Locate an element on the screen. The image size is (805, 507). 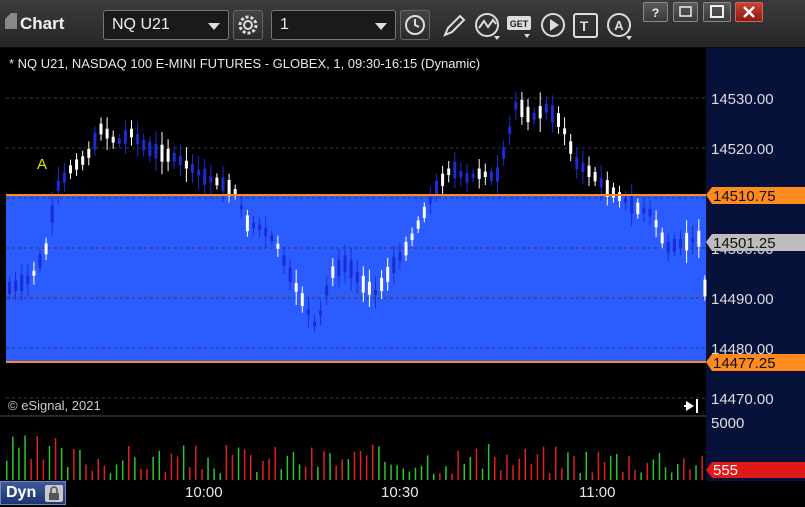
text-tool-icon: T is located at coordinates (586, 26).